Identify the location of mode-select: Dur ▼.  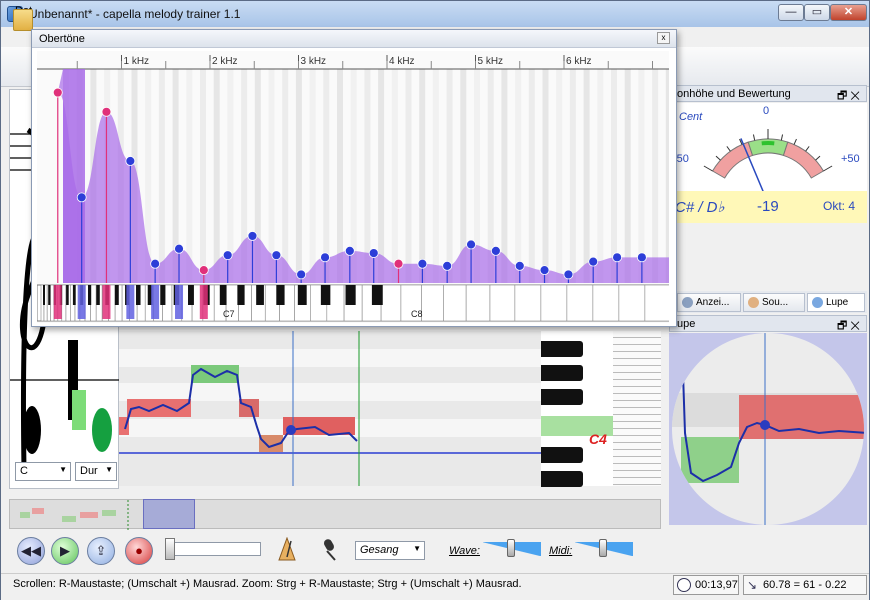
(96, 471).